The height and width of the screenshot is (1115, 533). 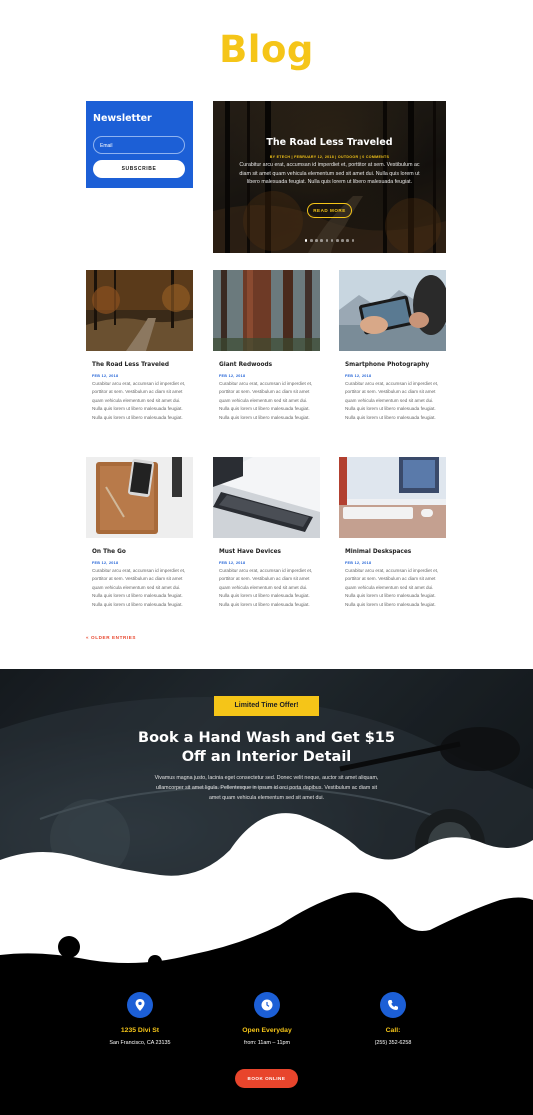 What do you see at coordinates (393, 1005) in the screenshot?
I see `phone-icon` at bounding box center [393, 1005].